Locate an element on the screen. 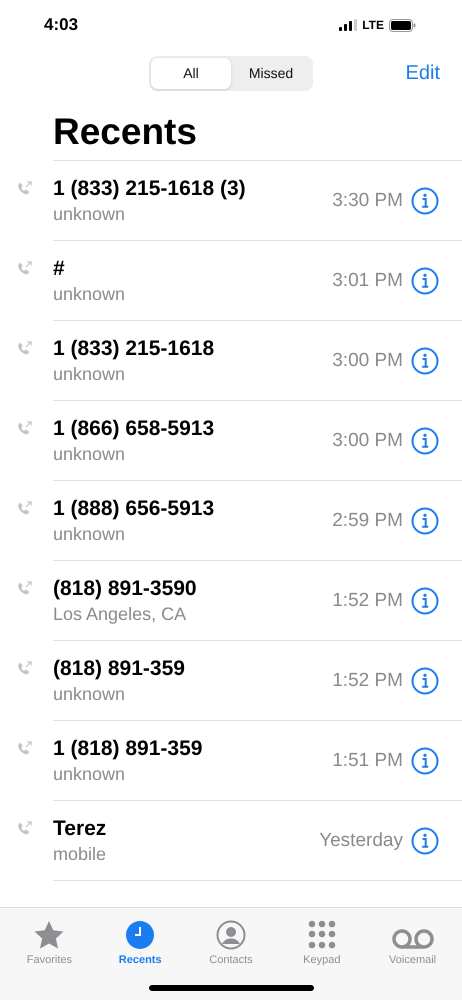 This screenshot has height=1000, width=462. signal-icon is located at coordinates (348, 25).